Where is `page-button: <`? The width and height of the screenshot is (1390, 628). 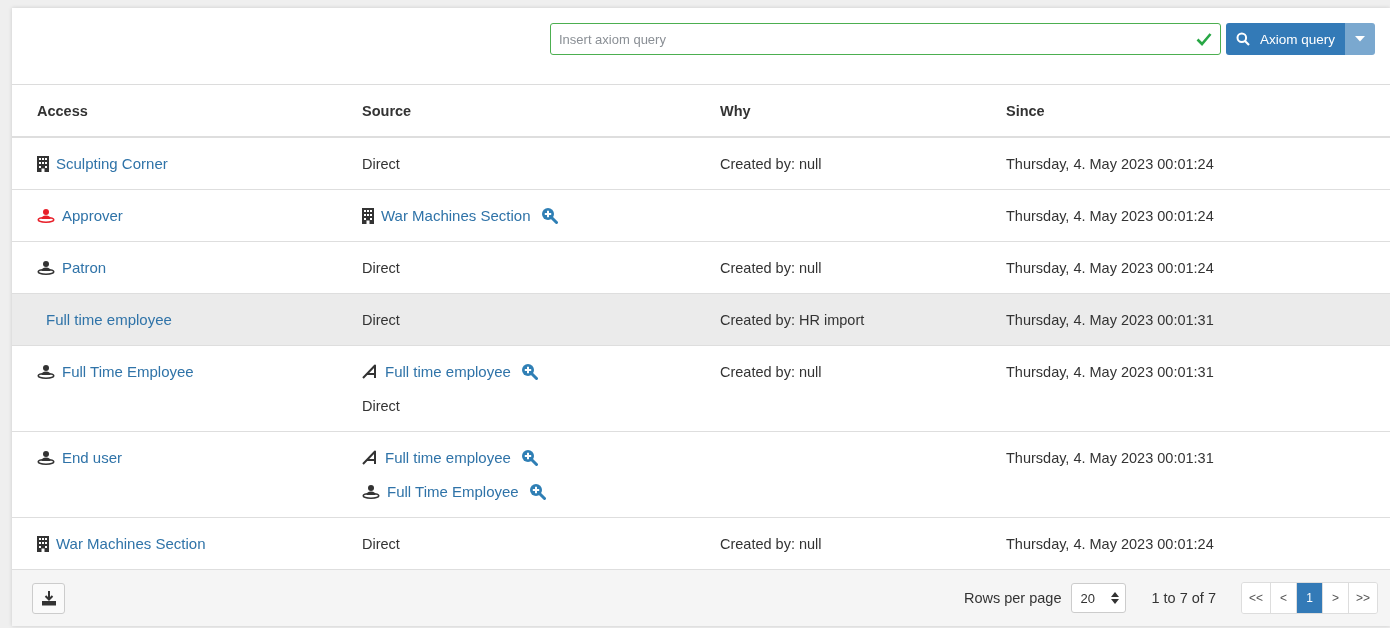
page-button: < is located at coordinates (1283, 598).